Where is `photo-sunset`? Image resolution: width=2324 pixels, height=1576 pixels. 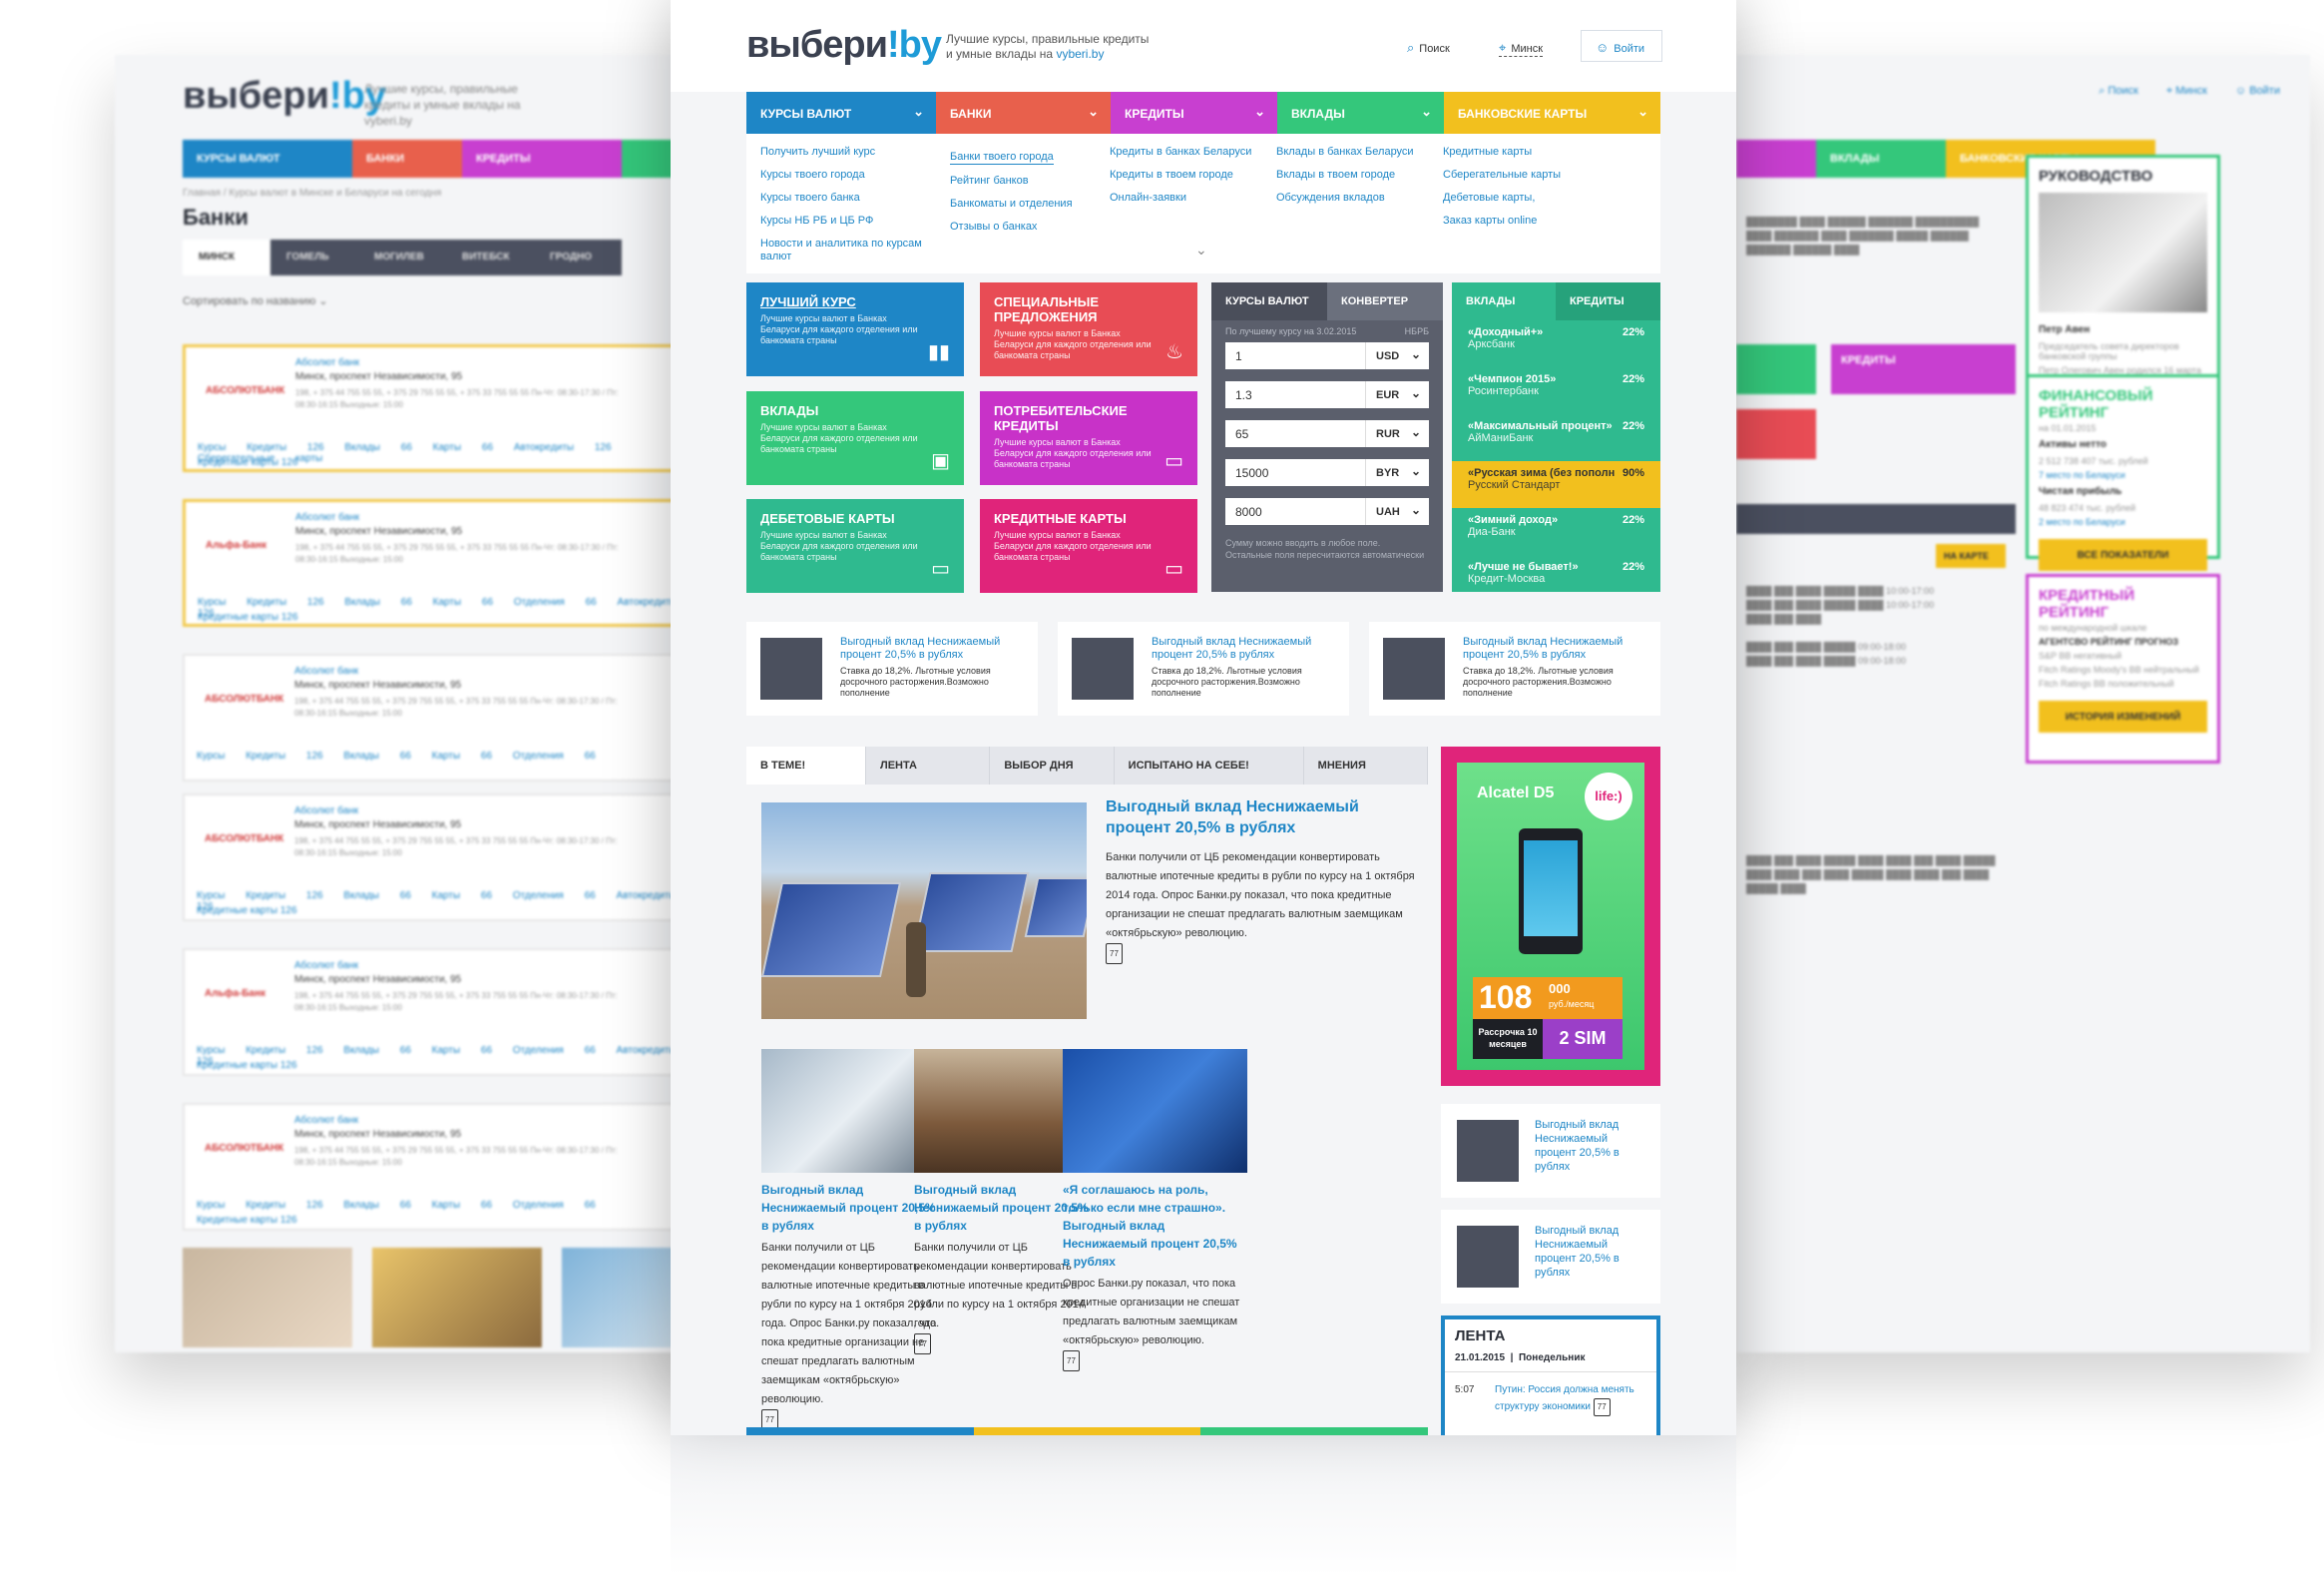
photo-sunset is located at coordinates (457, 1297).